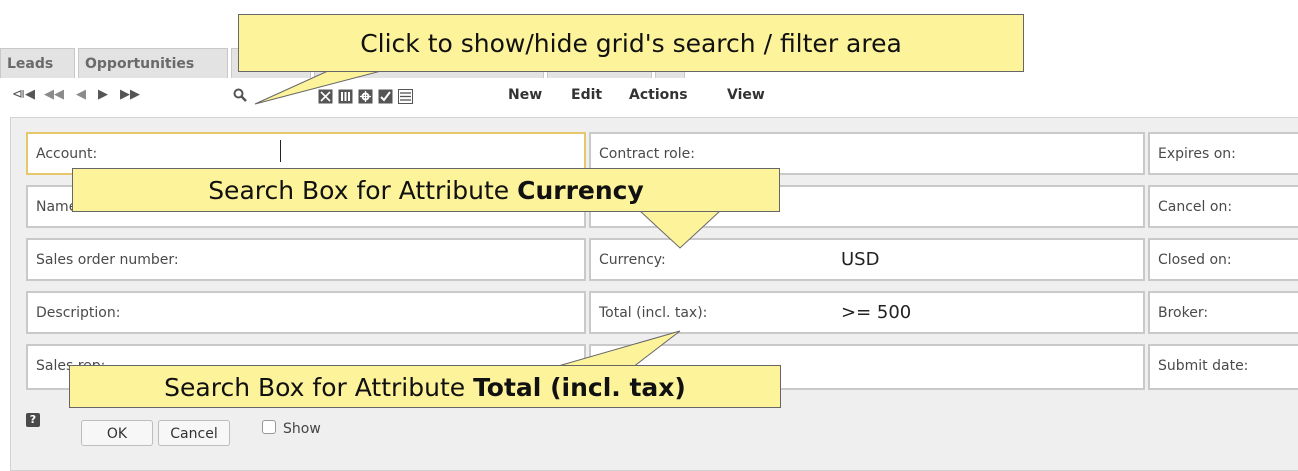 This screenshot has width=1298, height=471. I want to click on callout-text-bold: Currency, so click(580, 190).